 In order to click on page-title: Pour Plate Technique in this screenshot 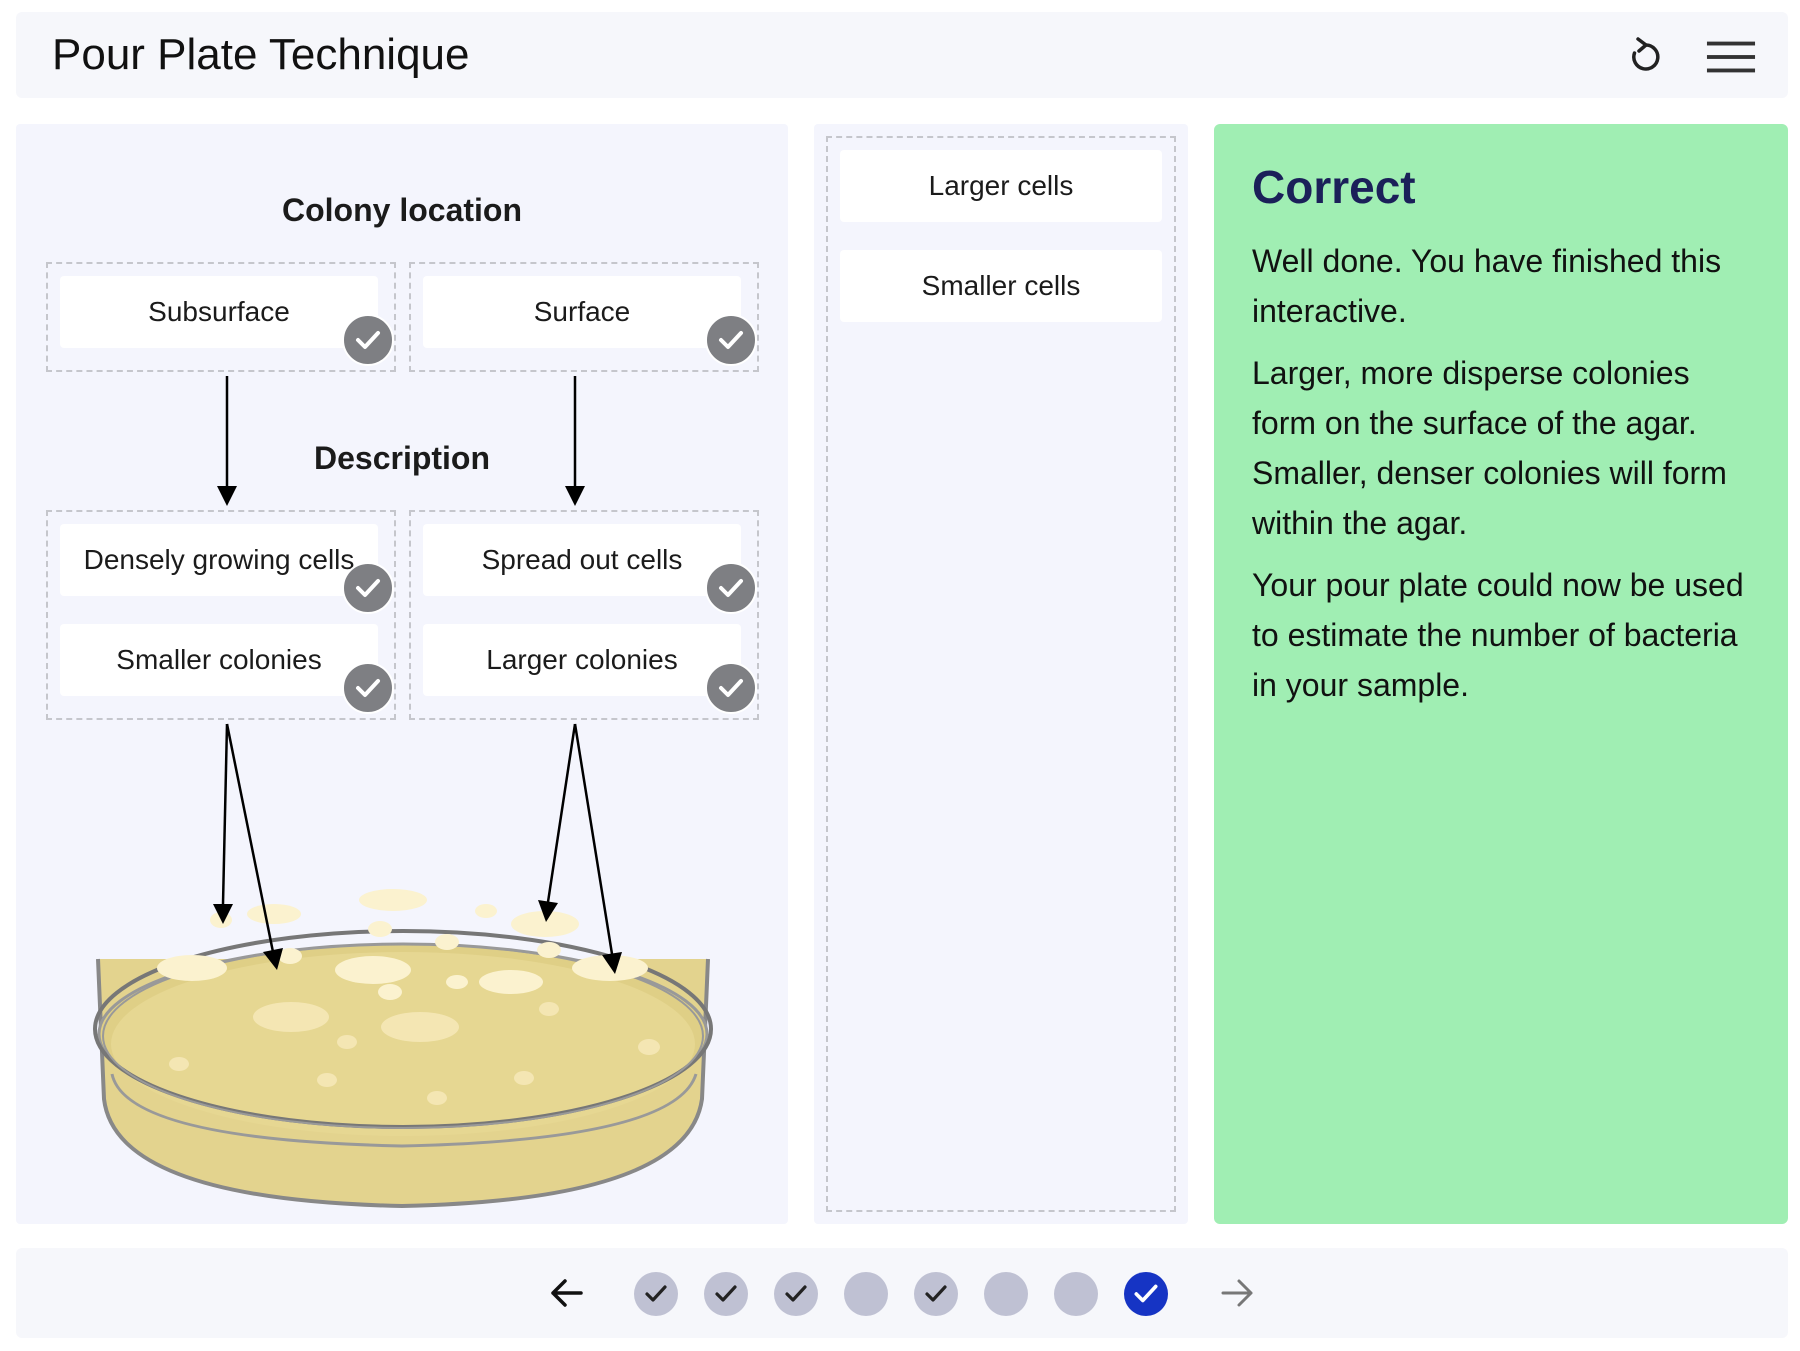, I will do `click(261, 54)`.